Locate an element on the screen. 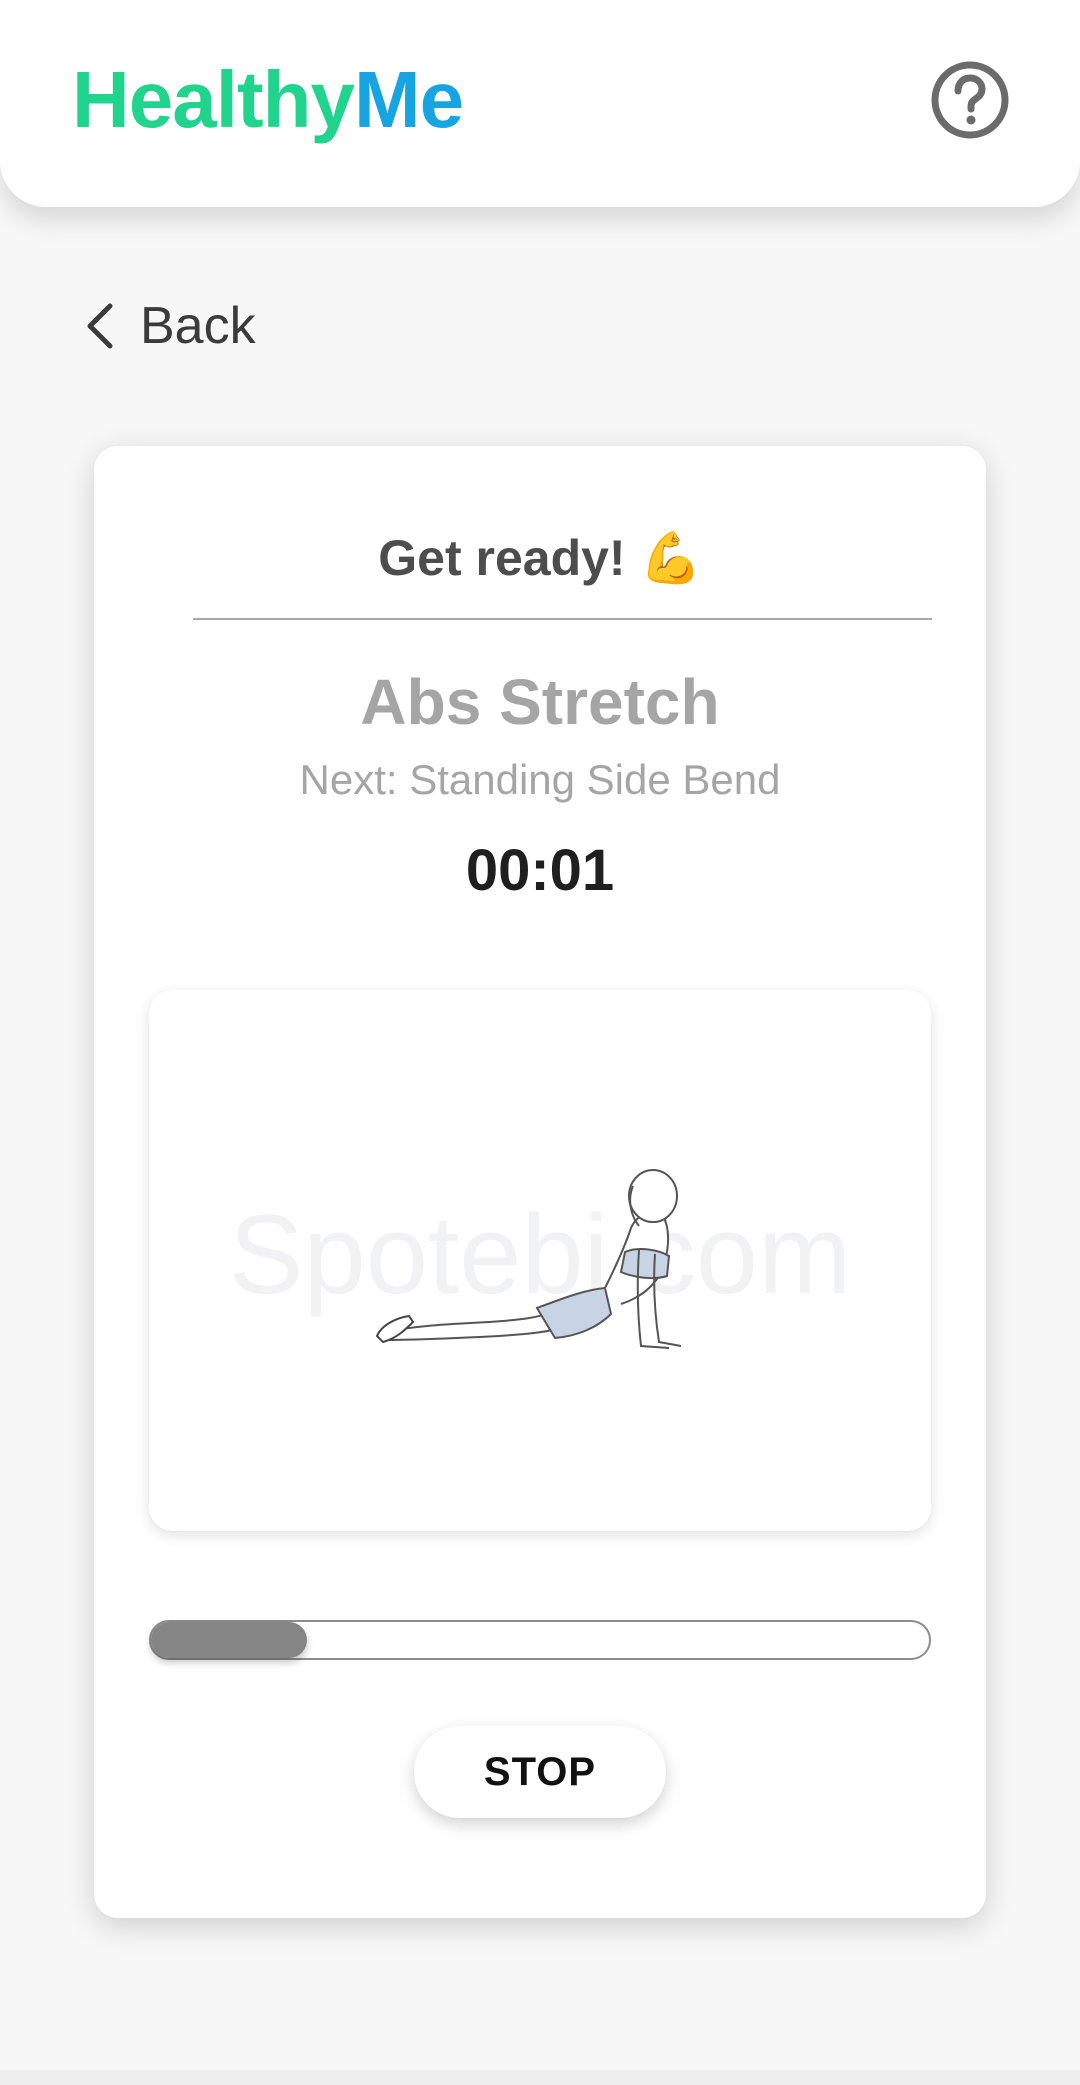 Image resolution: width=1080 pixels, height=2085 pixels. exercise-name: Abs Stretch is located at coordinates (540, 702).